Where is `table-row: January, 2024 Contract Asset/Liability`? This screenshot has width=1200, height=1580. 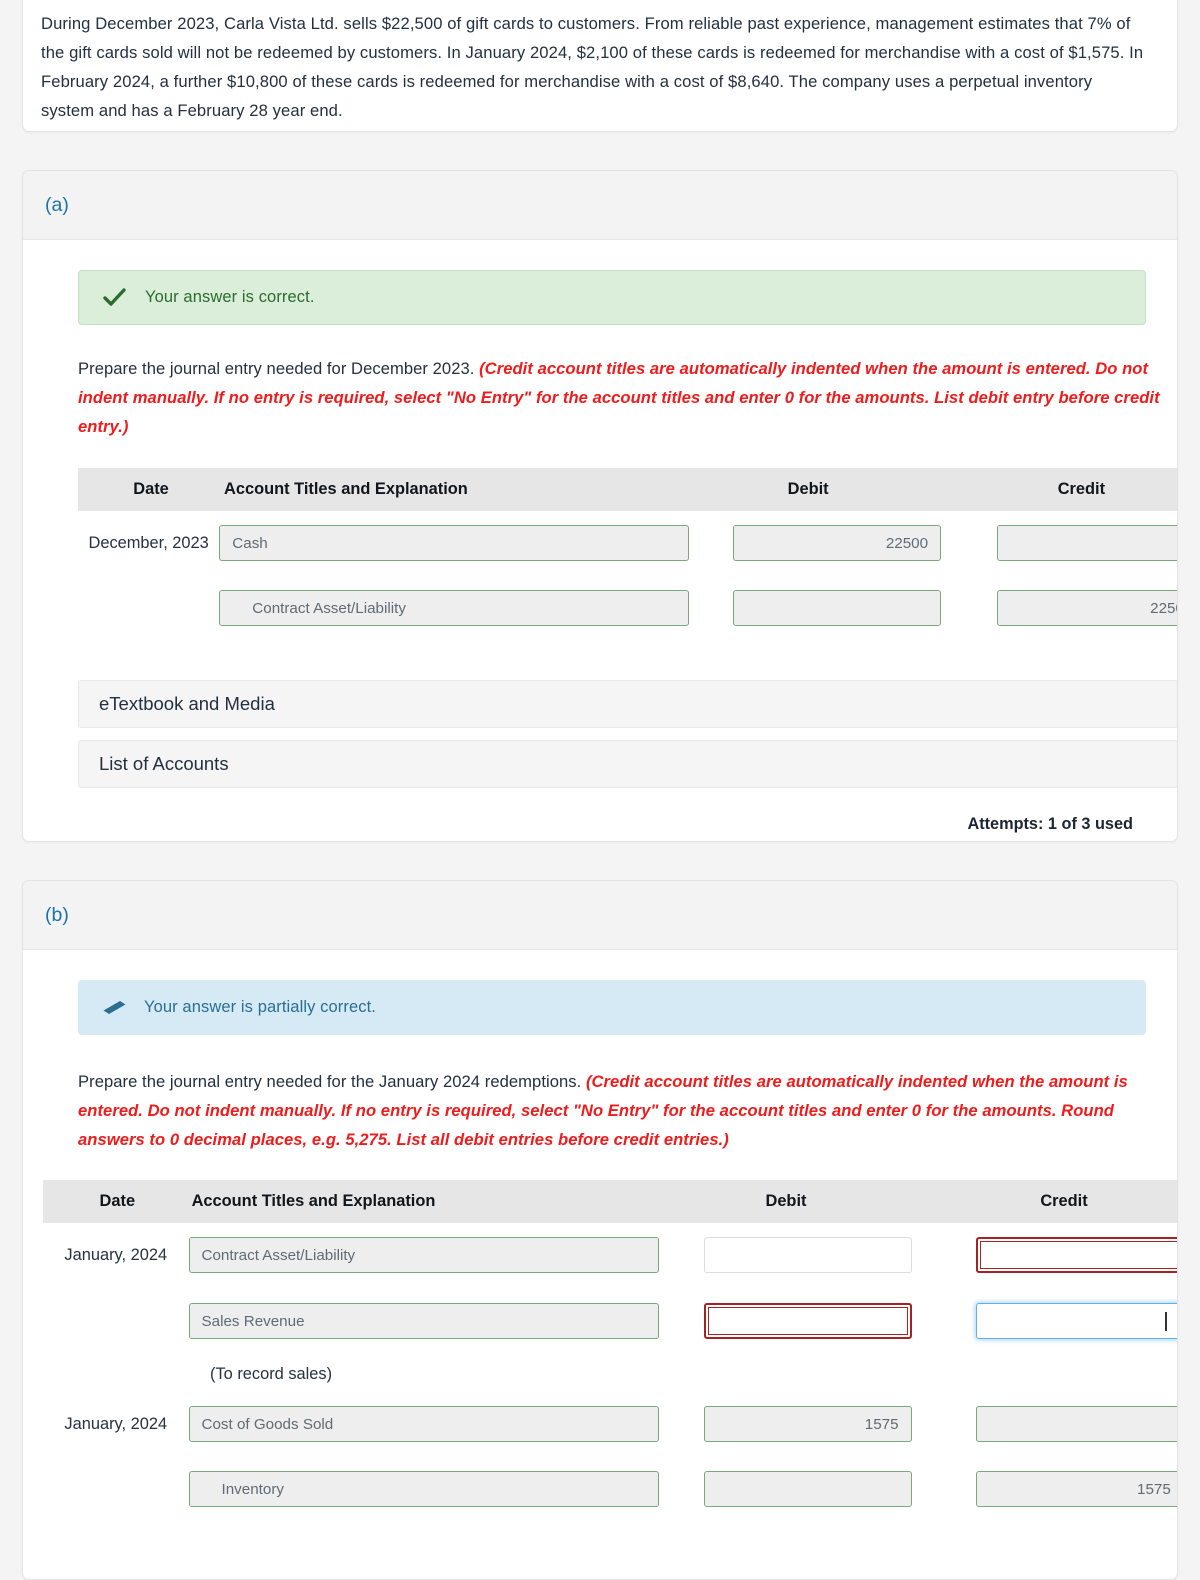 table-row: January, 2024 Contract Asset/Liability is located at coordinates (610, 1255).